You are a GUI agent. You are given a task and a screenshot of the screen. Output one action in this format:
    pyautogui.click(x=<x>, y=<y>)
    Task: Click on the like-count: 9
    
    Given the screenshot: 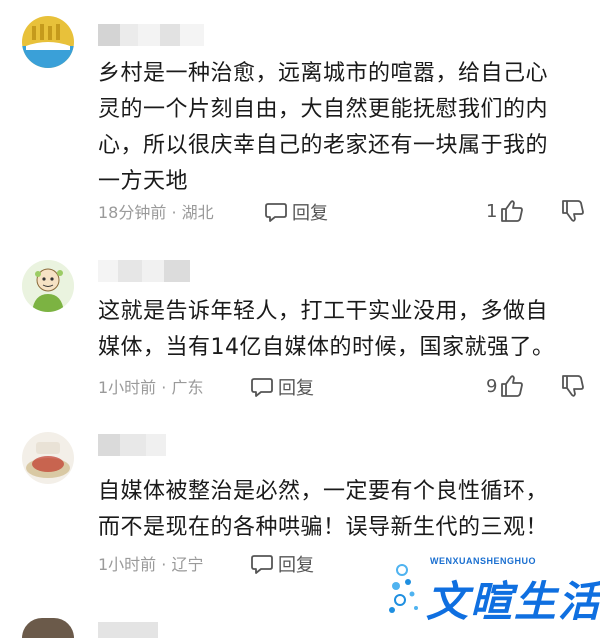 What is the action you would take?
    pyautogui.click(x=492, y=386)
    